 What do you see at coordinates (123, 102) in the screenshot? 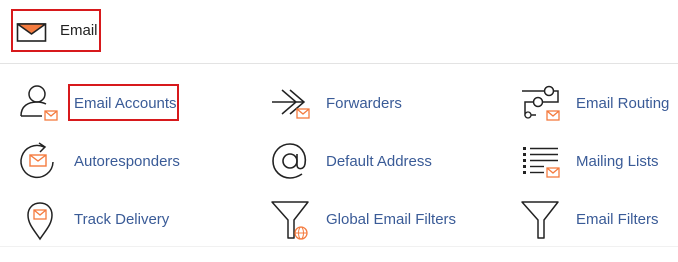
I see `email-accounts-highlight-box` at bounding box center [123, 102].